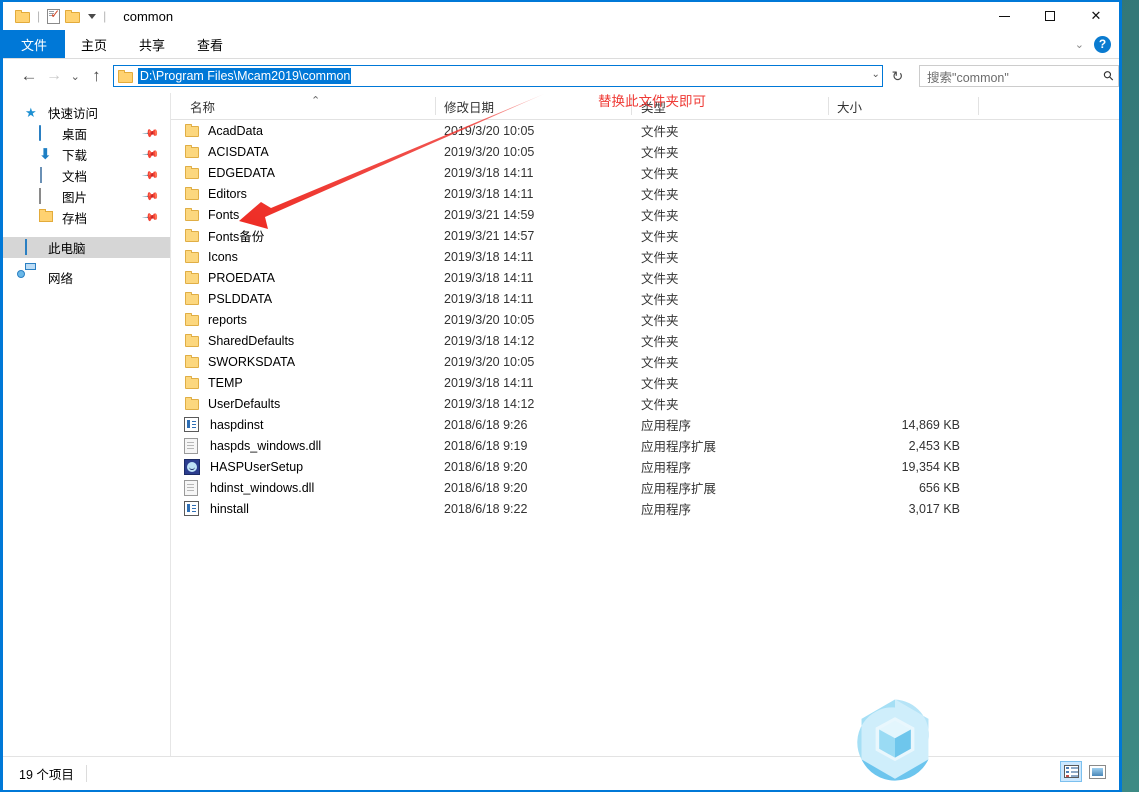  Describe the element at coordinates (73, 16) in the screenshot. I see `new-folder-icon` at that location.